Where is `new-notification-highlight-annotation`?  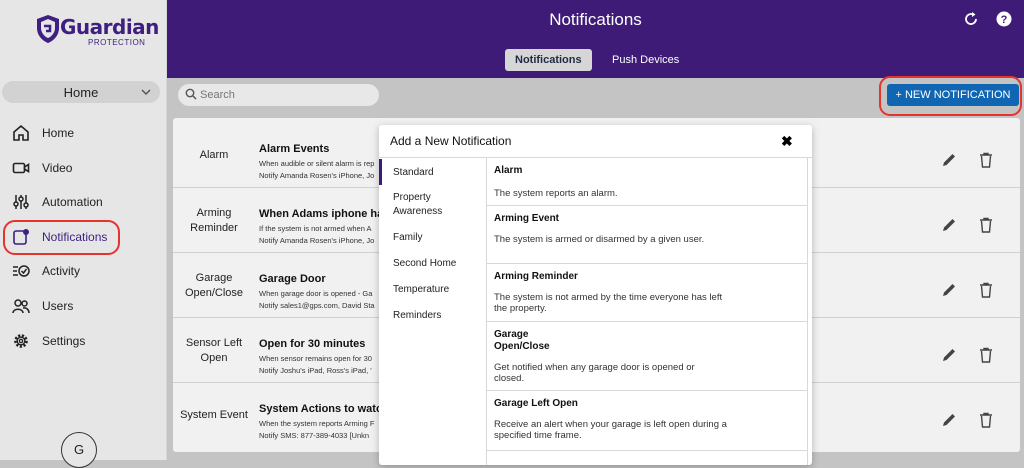 new-notification-highlight-annotation is located at coordinates (950, 96).